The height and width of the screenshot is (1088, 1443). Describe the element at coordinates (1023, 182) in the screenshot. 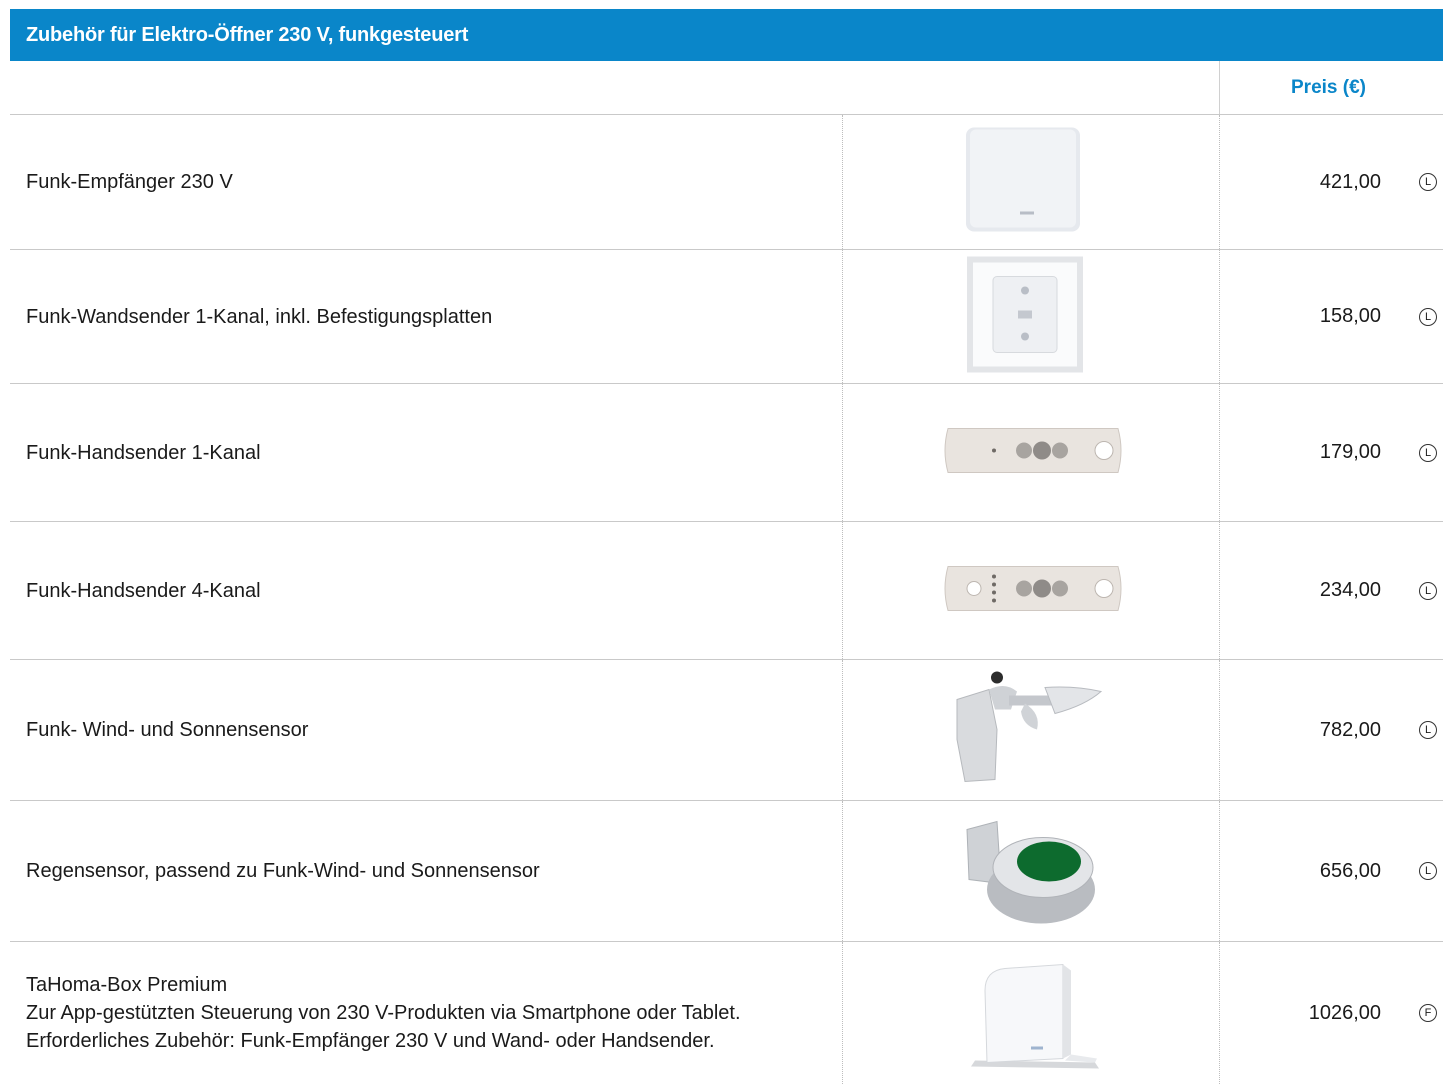

I see `receiver-box-icon` at that location.